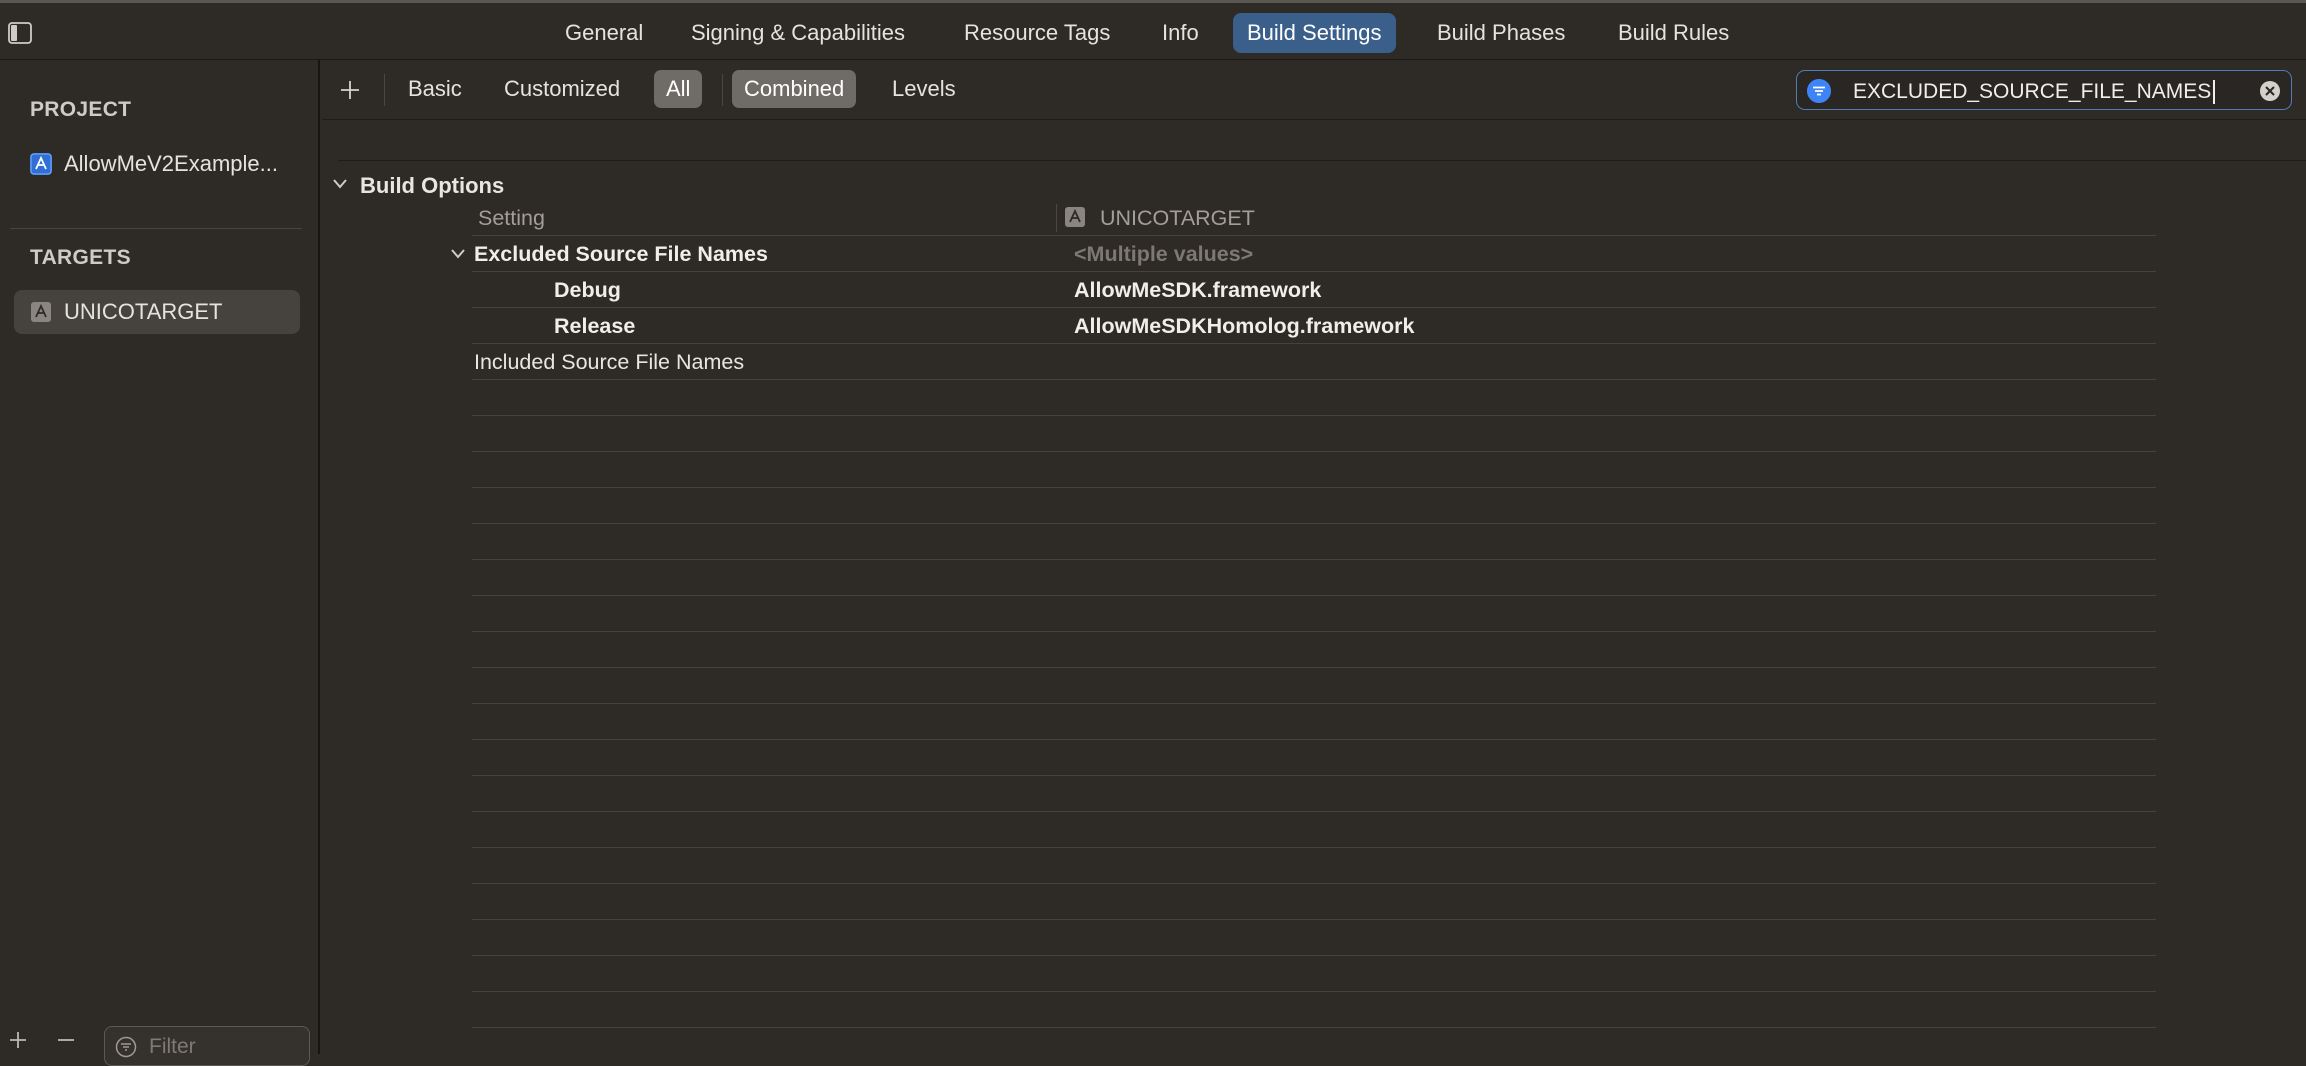 The image size is (2306, 1066). What do you see at coordinates (1180, 33) in the screenshot?
I see `tab-info: Info` at bounding box center [1180, 33].